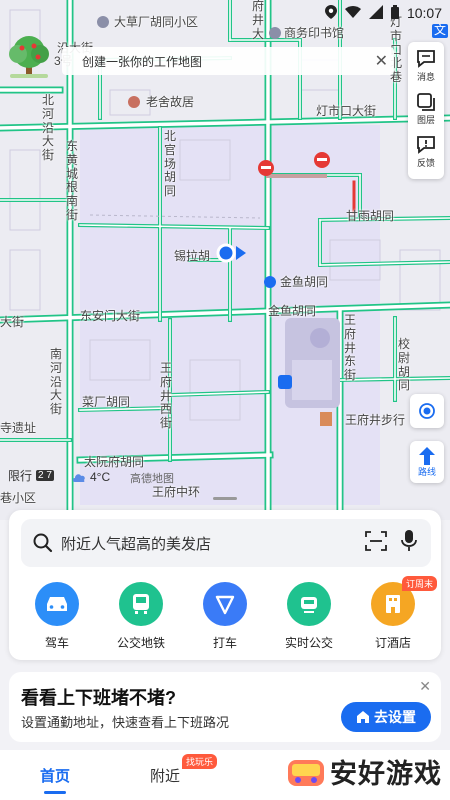  What do you see at coordinates (170, 164) in the screenshot?
I see `map-label-beiguanchang: 北官场胡同` at bounding box center [170, 164].